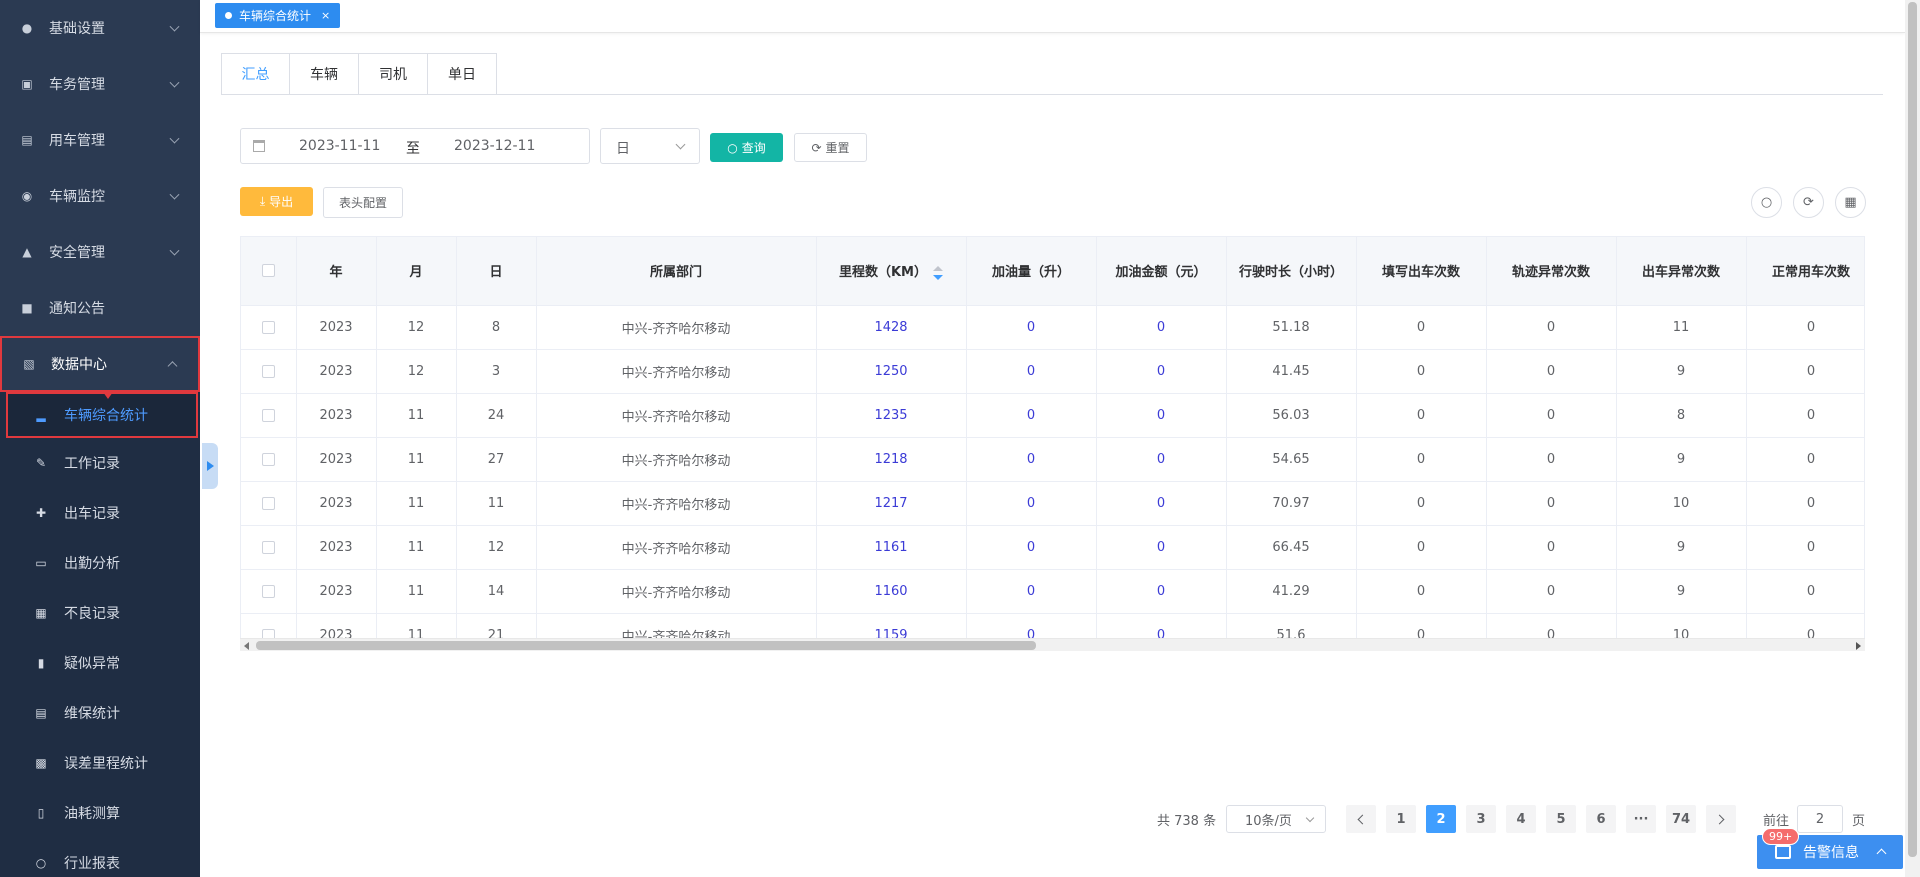 The image size is (1920, 877). I want to click on sidebar-subitem-maintenance-stats: ▤ 维保统计, so click(100, 713).